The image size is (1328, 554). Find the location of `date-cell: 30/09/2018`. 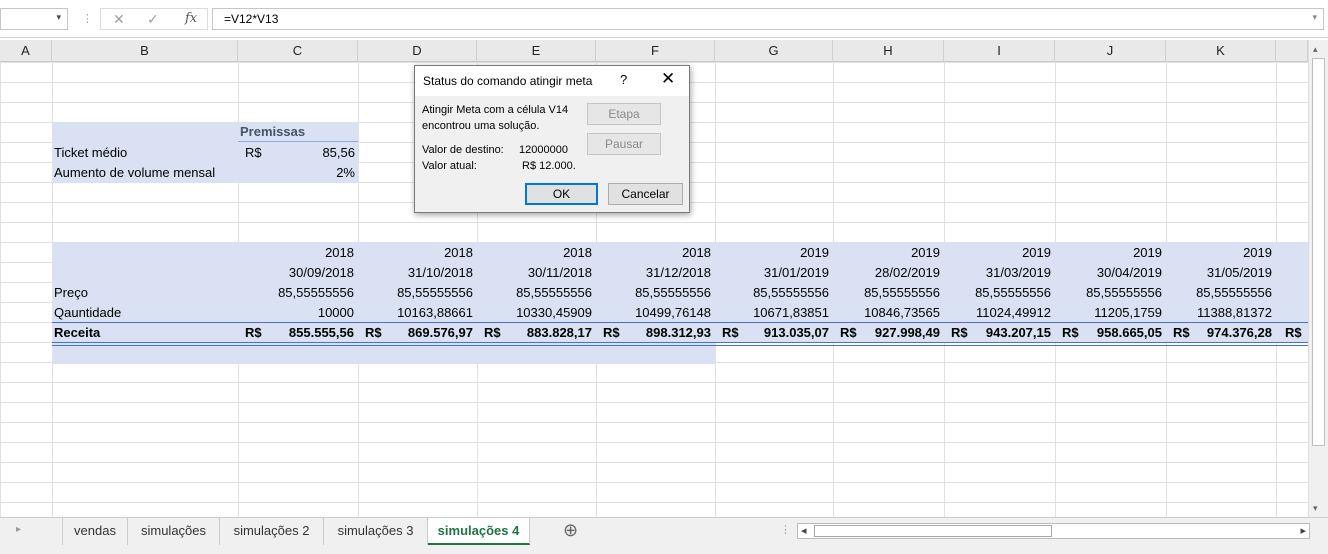

date-cell: 30/09/2018 is located at coordinates (297, 273).